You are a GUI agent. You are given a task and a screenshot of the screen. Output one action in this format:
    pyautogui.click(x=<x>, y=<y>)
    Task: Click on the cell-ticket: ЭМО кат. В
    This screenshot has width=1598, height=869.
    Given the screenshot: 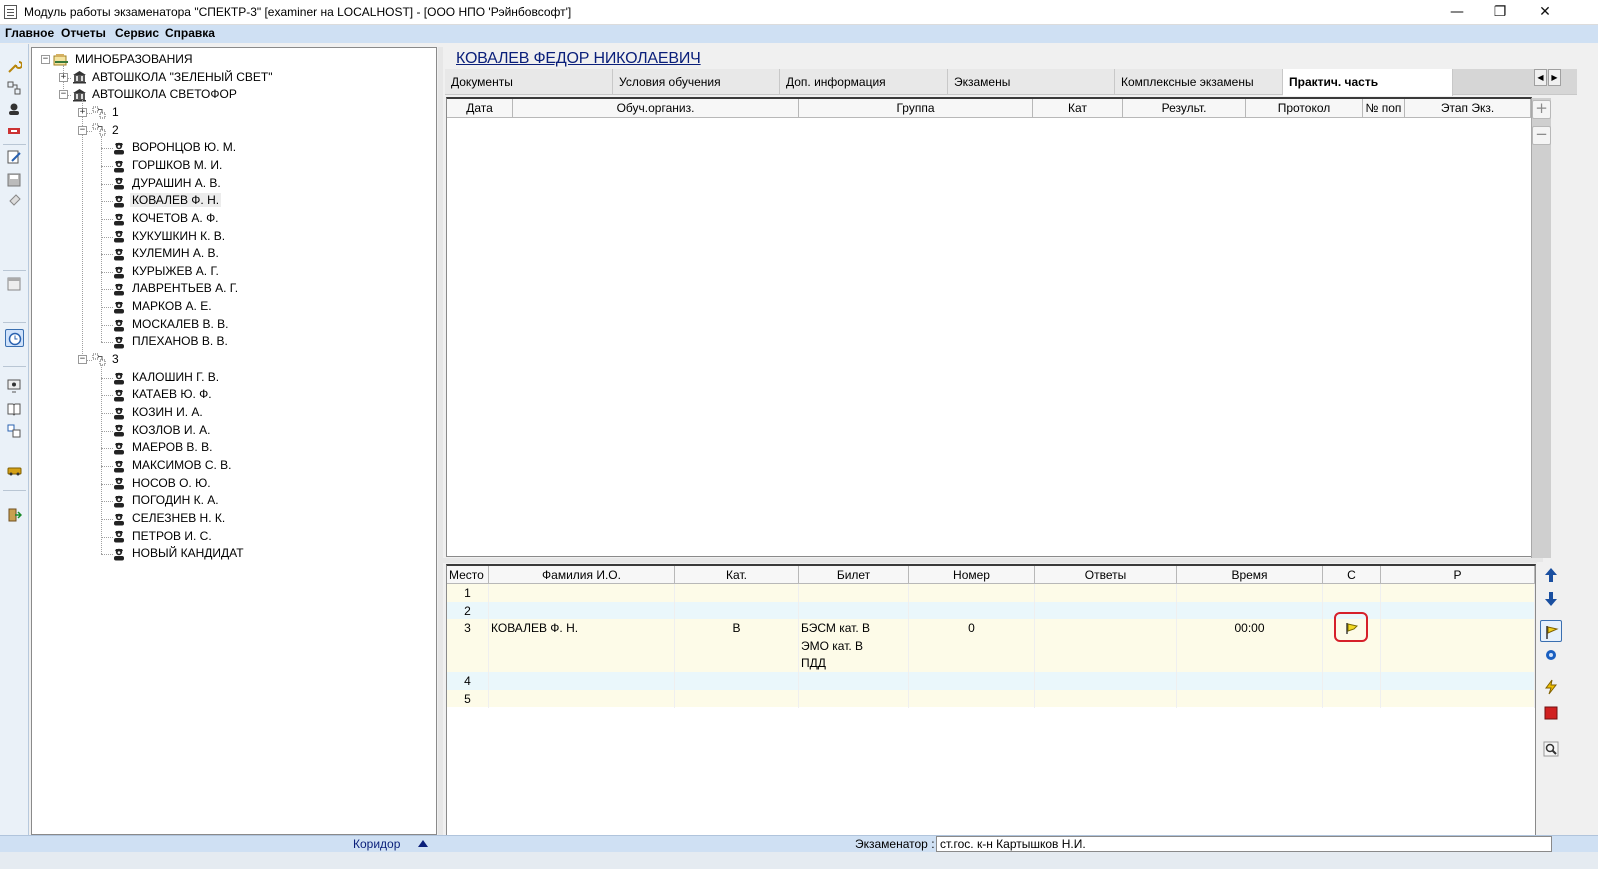 What is the action you would take?
    pyautogui.click(x=854, y=645)
    